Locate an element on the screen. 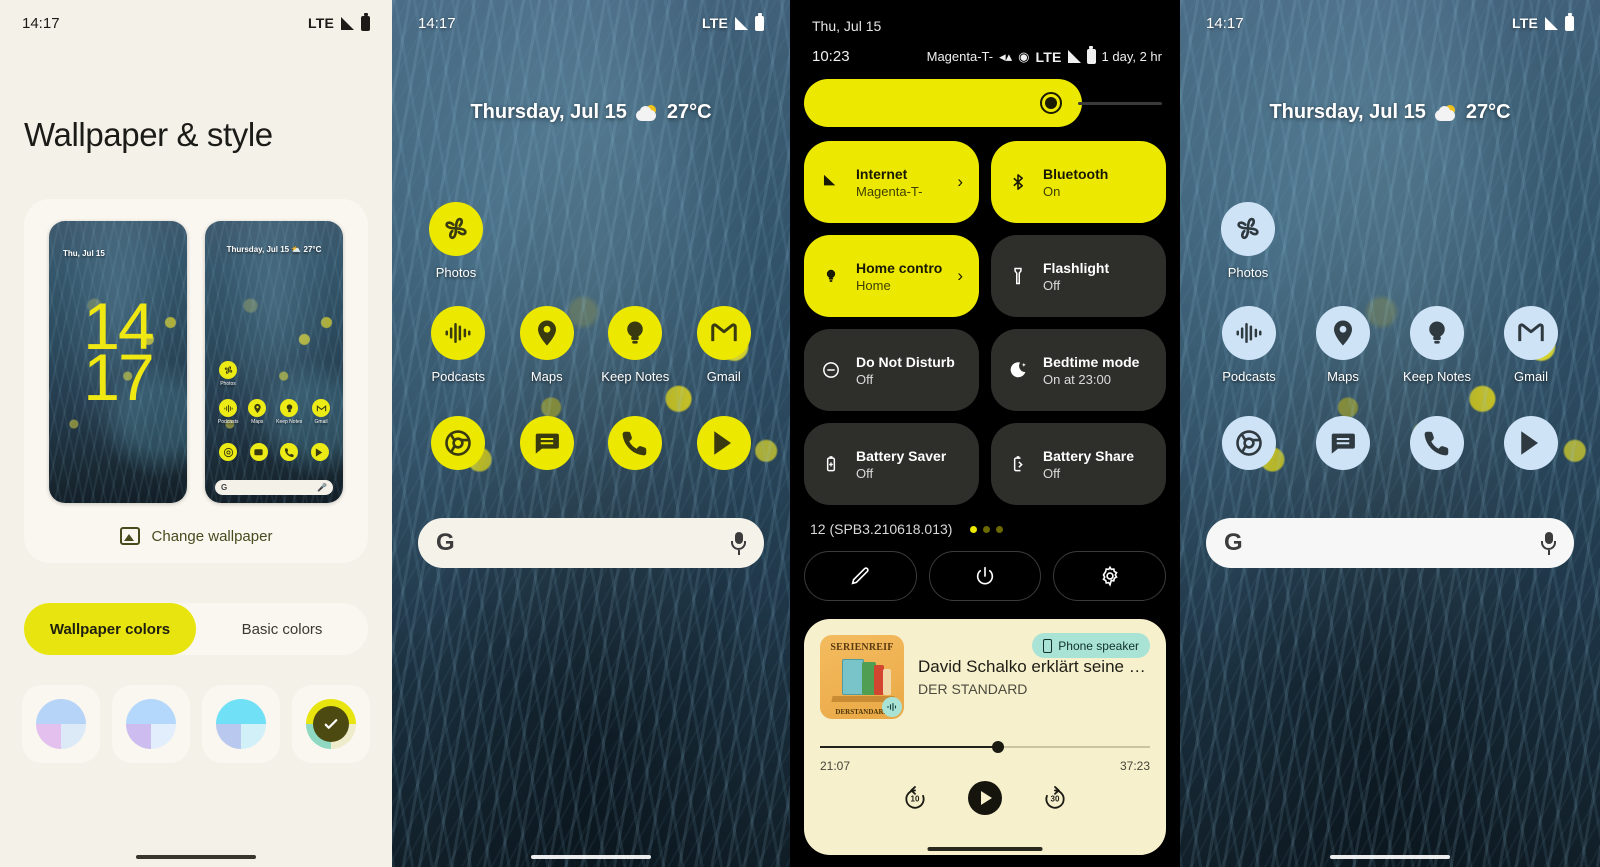  podcasts-app-badge-icon is located at coordinates (892, 707).